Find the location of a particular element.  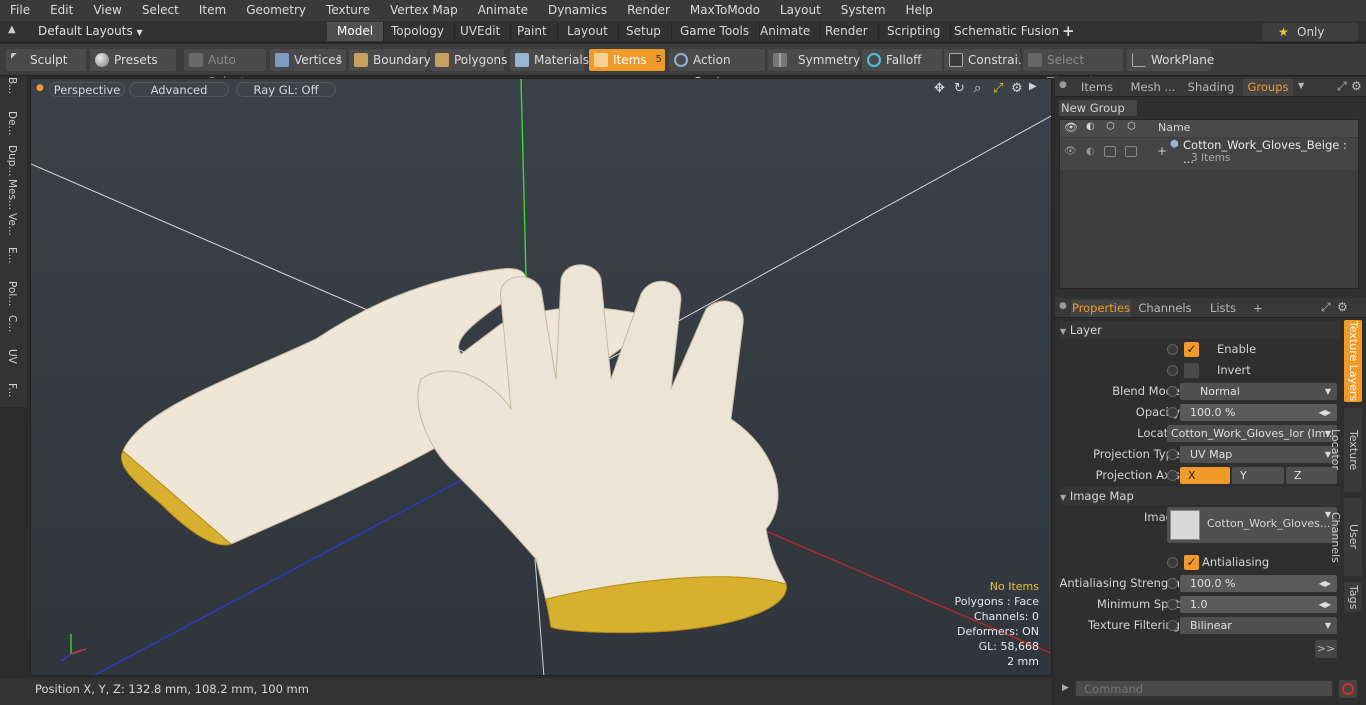

eye-icon: 👁 is located at coordinates (1070, 151).